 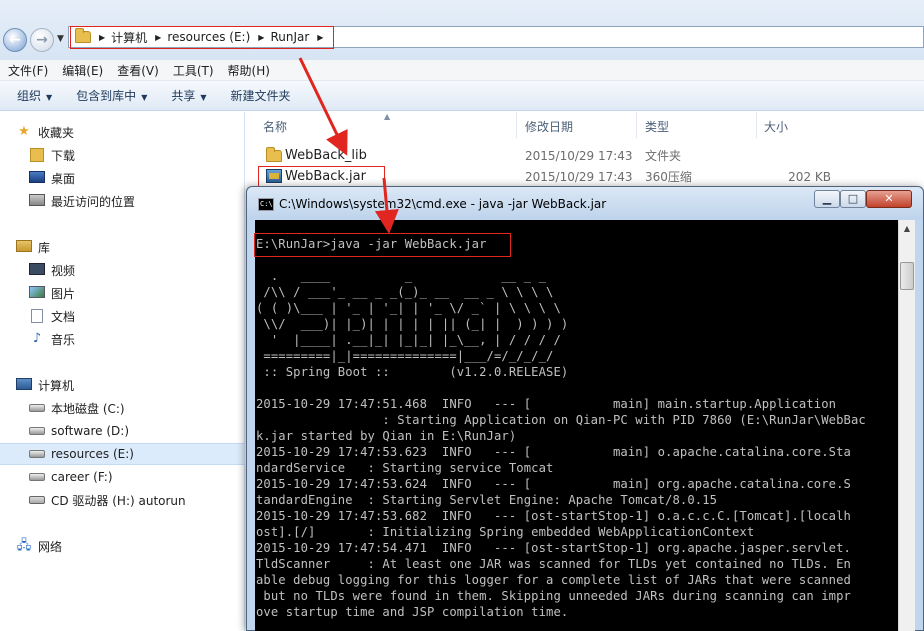 I want to click on cd-drive-icon, so click(x=37, y=500).